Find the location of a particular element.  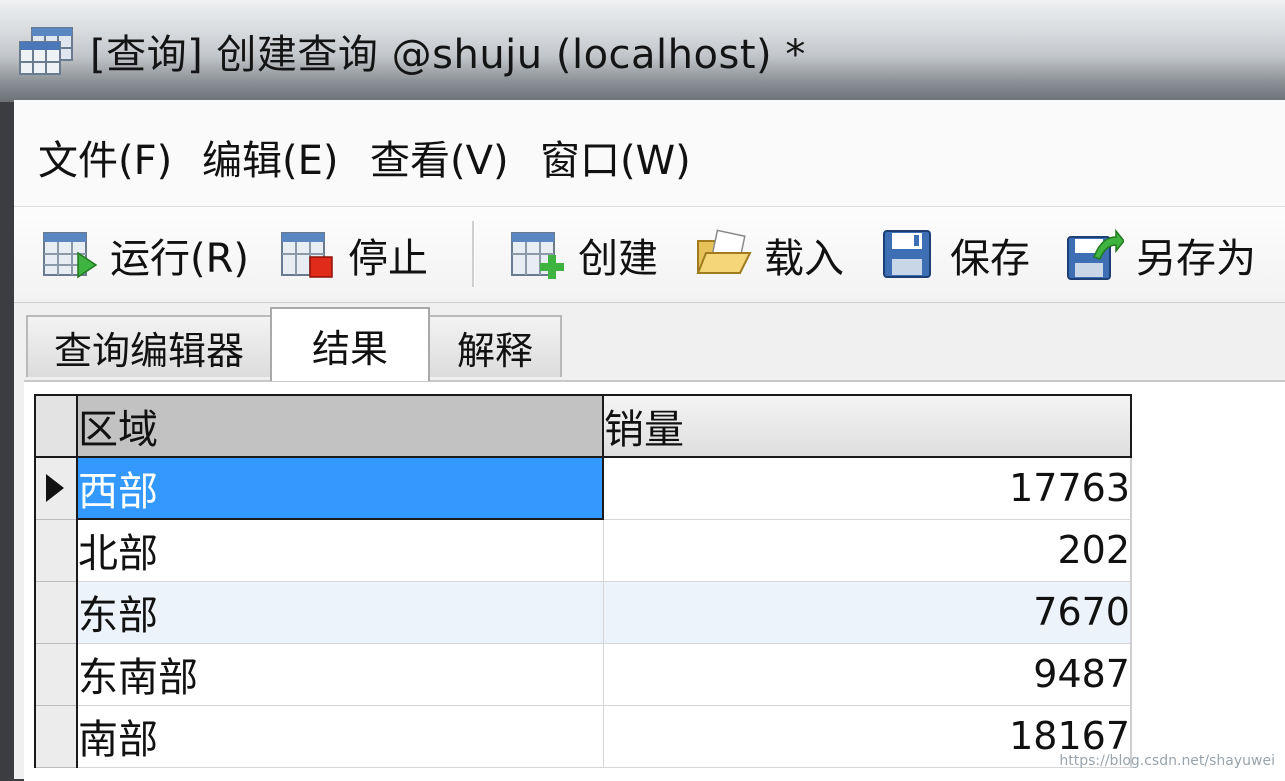

run-label: 运行(R) is located at coordinates (180, 259).